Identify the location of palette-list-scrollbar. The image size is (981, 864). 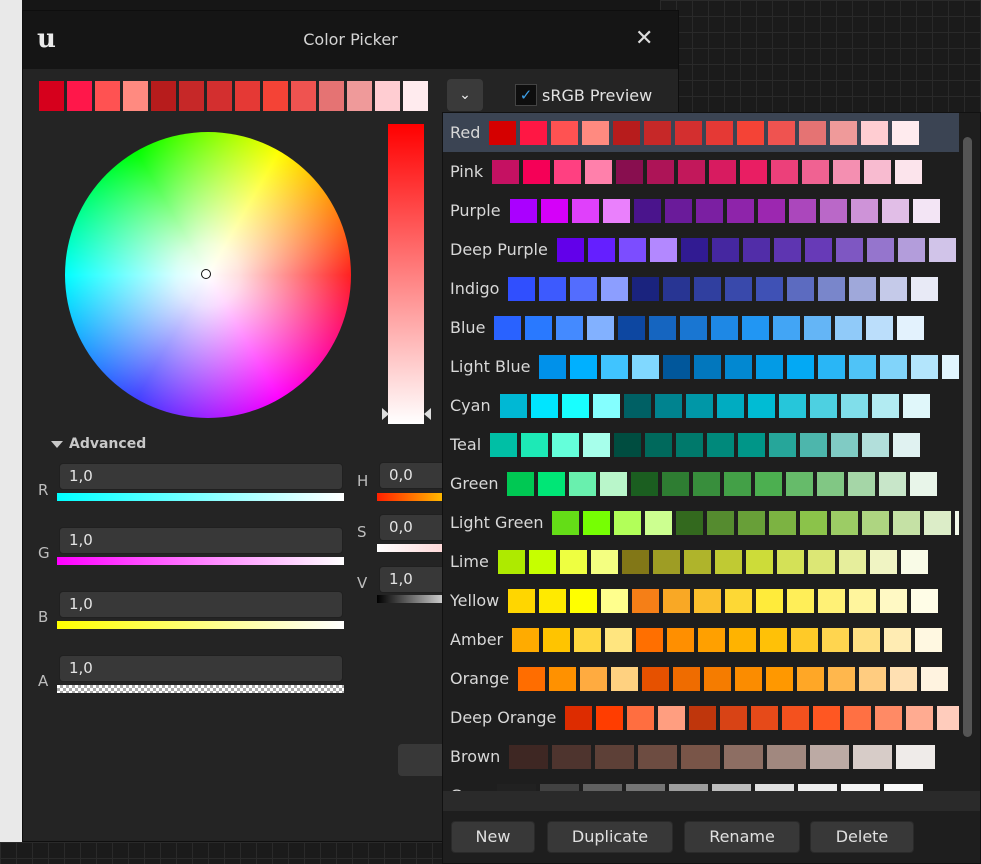
(967, 437).